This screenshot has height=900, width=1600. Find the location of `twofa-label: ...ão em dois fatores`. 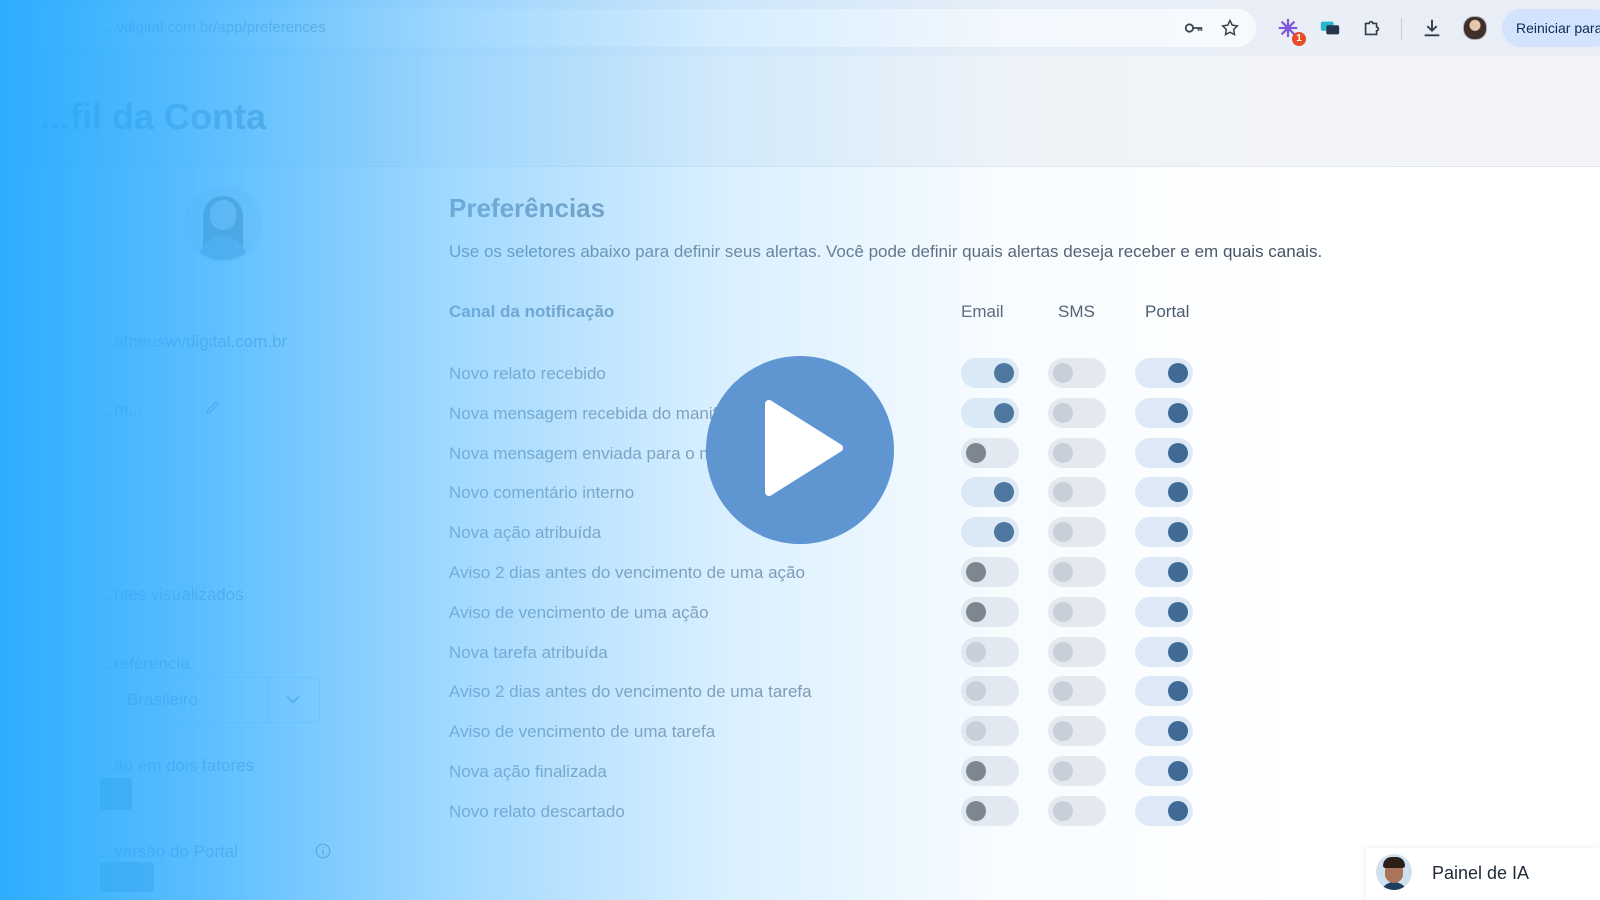

twofa-label: ...ão em dois fatores is located at coordinates (177, 765).